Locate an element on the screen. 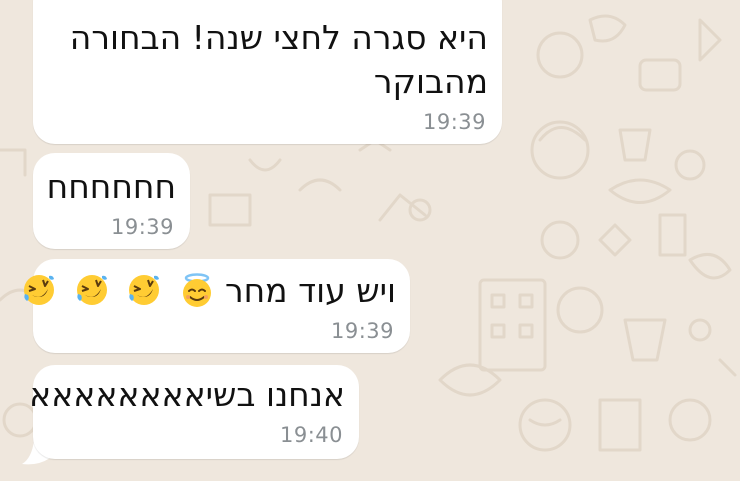  message-bubble-3: ויש עוד מחר 19:39 is located at coordinates (217, 306).